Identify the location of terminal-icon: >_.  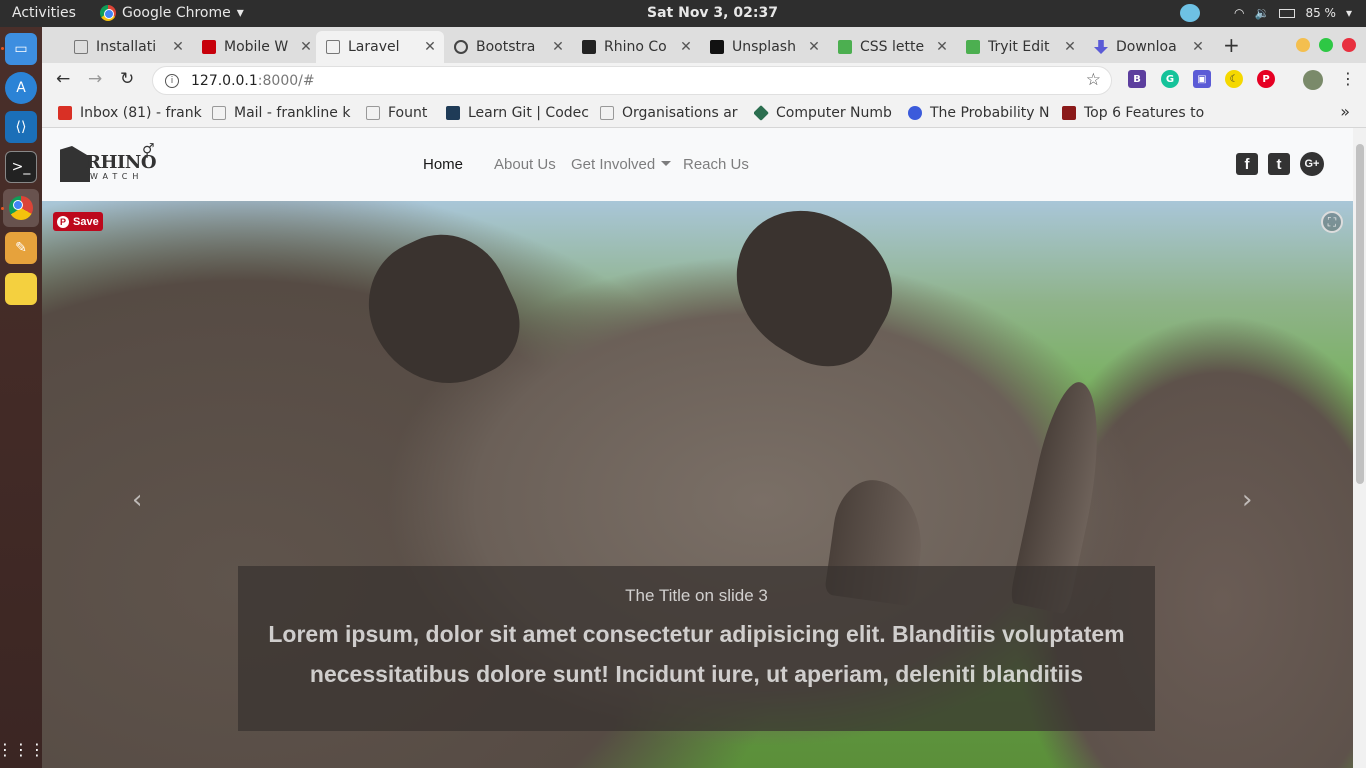
(21, 167).